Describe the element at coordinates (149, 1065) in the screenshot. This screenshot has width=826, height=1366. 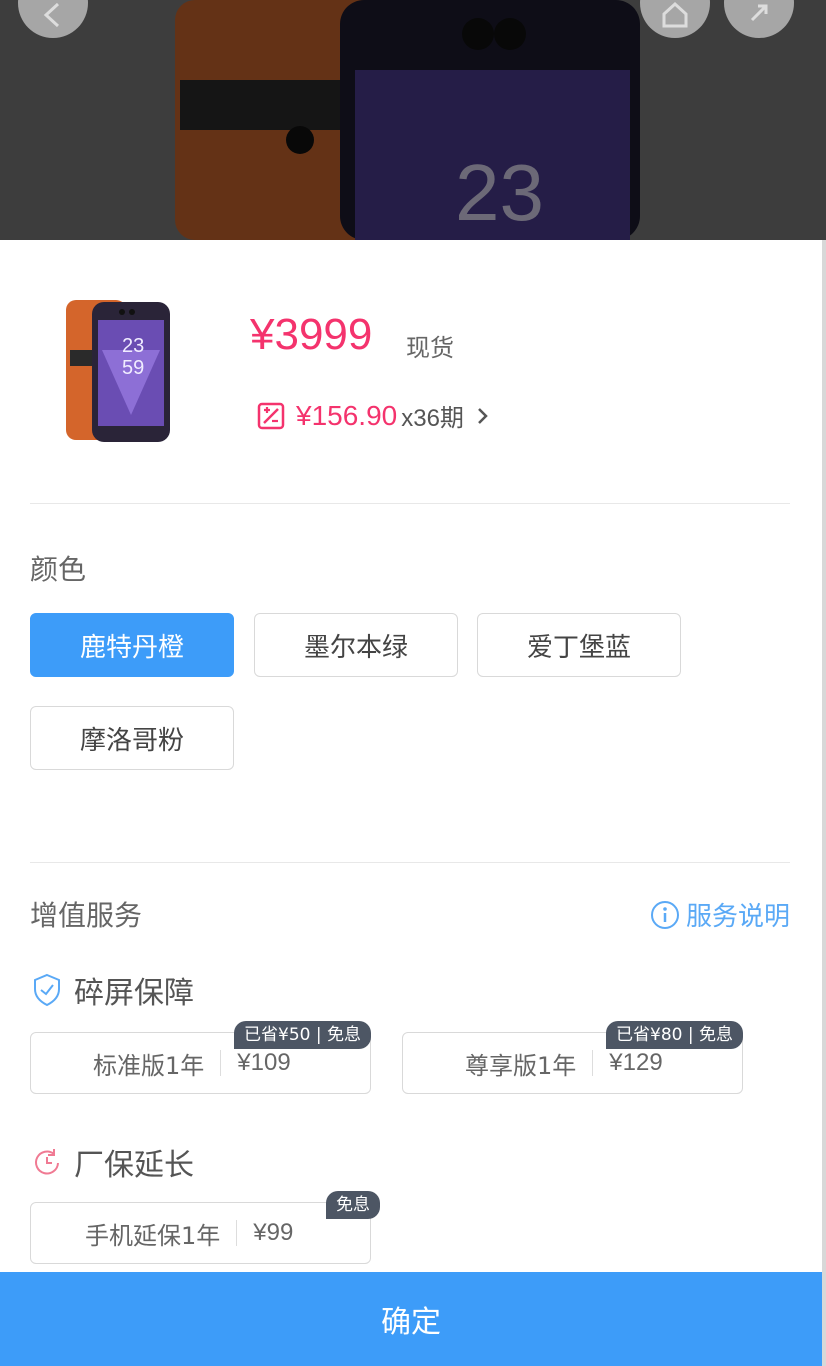
I see `option-name: 标准版1年` at that location.